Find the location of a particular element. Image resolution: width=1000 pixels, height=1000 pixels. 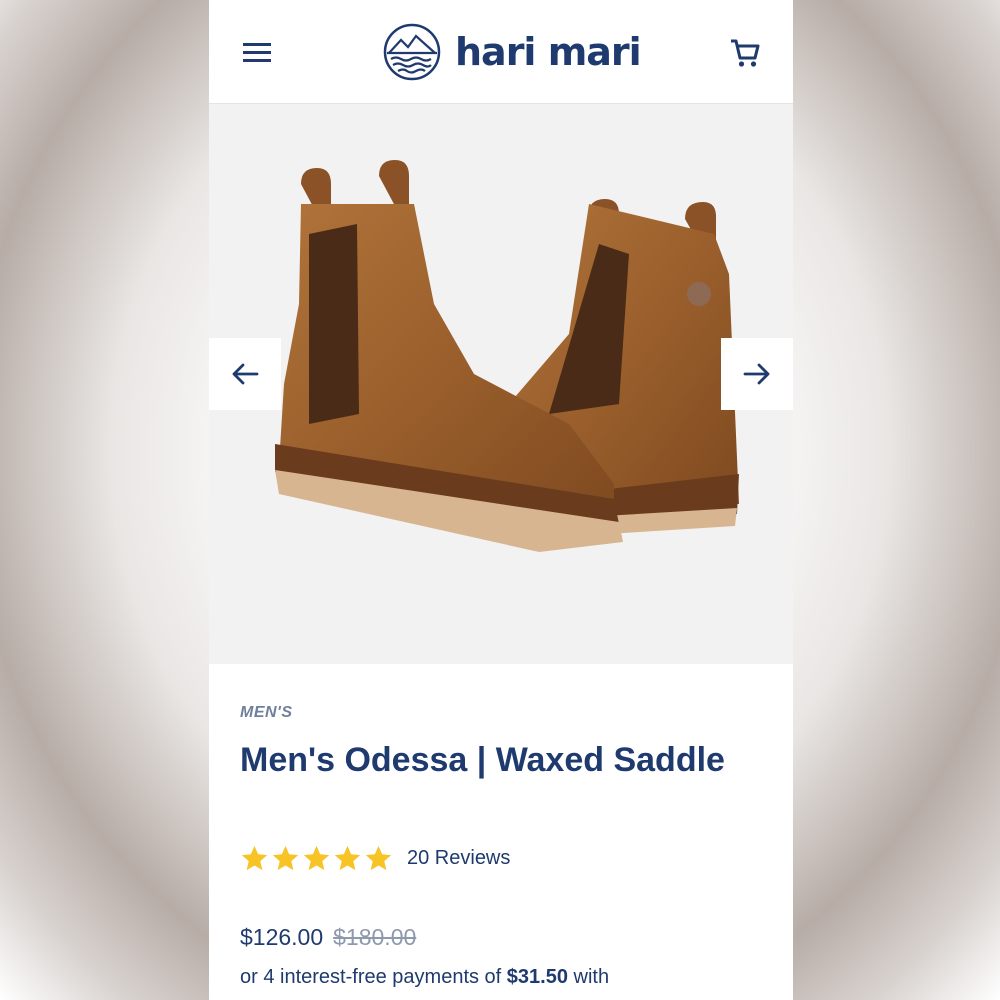

reviews-link: 20 Reviews is located at coordinates (458, 858).